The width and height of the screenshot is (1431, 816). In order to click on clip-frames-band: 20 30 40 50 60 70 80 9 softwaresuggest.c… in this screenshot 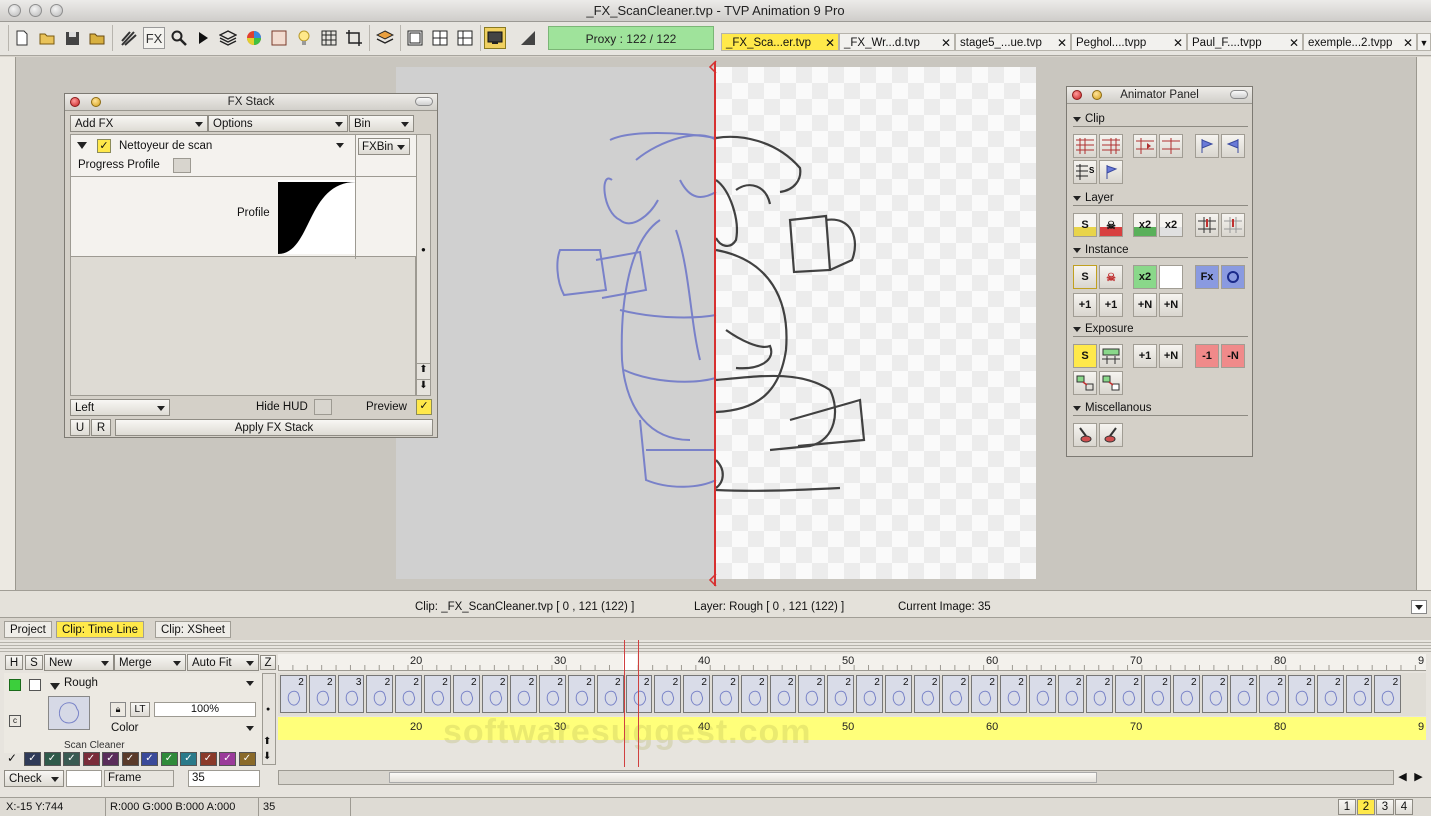, I will do `click(852, 732)`.